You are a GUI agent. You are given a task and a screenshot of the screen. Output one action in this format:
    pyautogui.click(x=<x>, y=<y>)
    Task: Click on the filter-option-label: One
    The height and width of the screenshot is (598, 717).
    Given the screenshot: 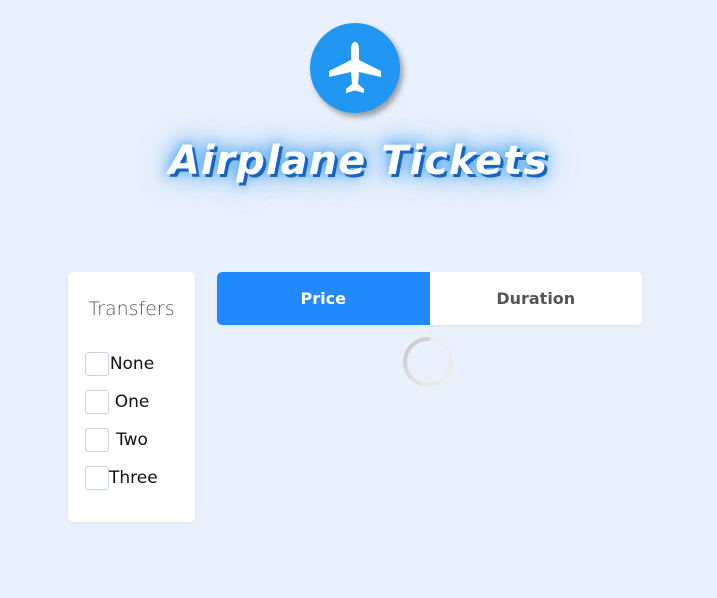 What is the action you would take?
    pyautogui.click(x=132, y=402)
    